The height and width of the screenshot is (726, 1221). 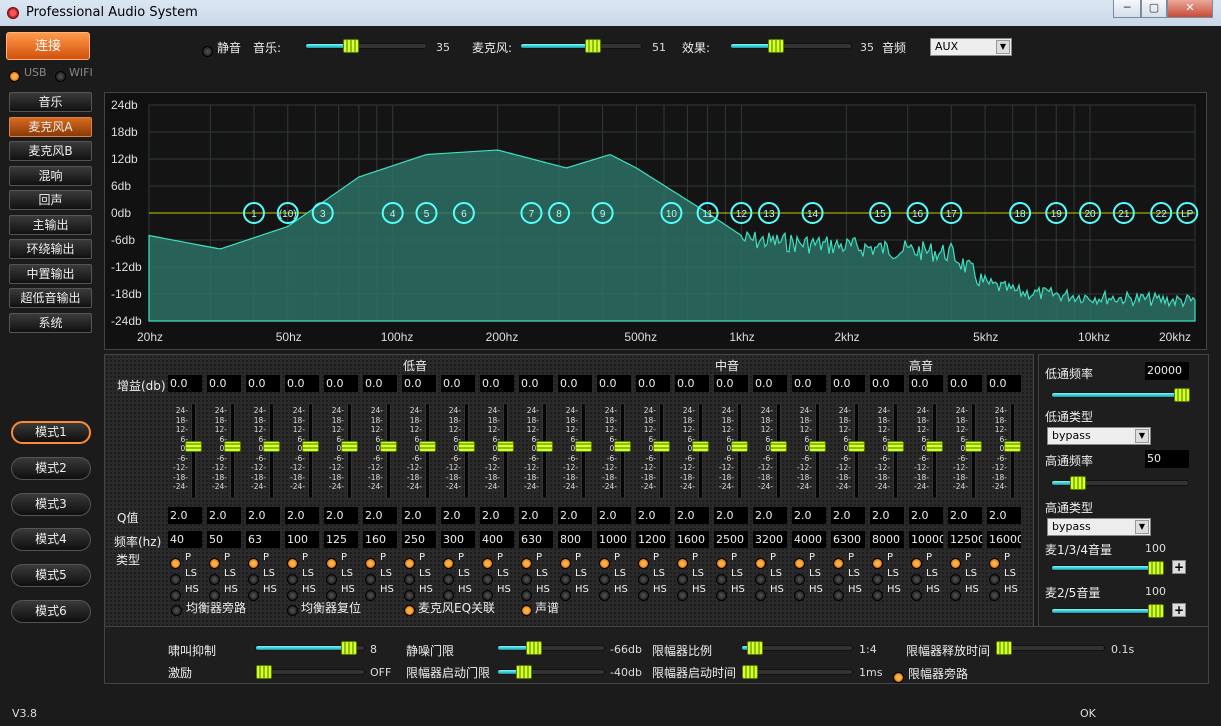 What do you see at coordinates (848, 539) in the screenshot?
I see `freq-input: 6300` at bounding box center [848, 539].